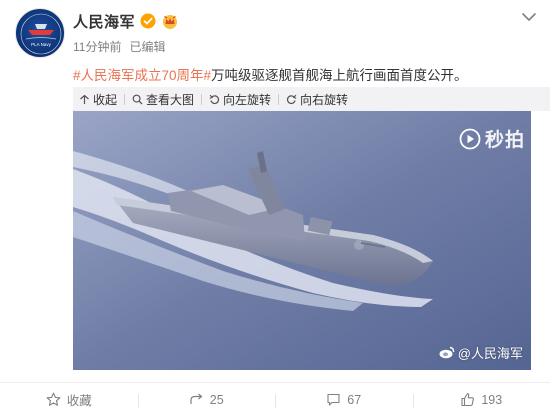  I want to click on weibo-logo-icon, so click(447, 352).